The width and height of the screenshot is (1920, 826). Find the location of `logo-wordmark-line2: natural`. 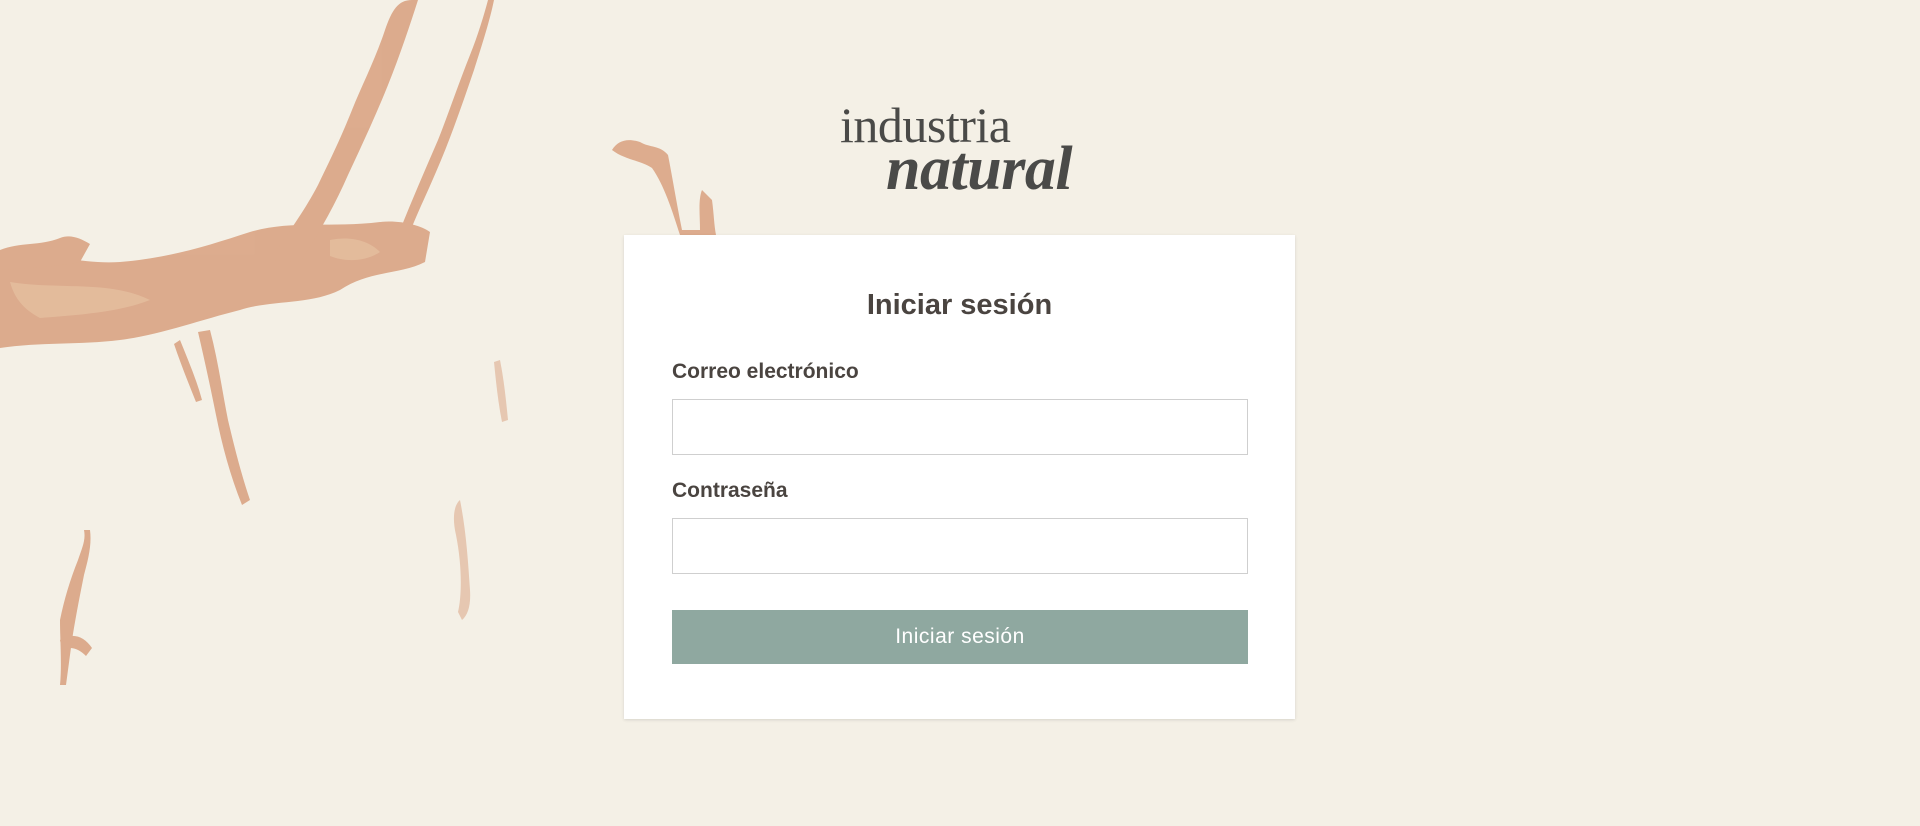

logo-wordmark-line2: natural is located at coordinates (979, 169).